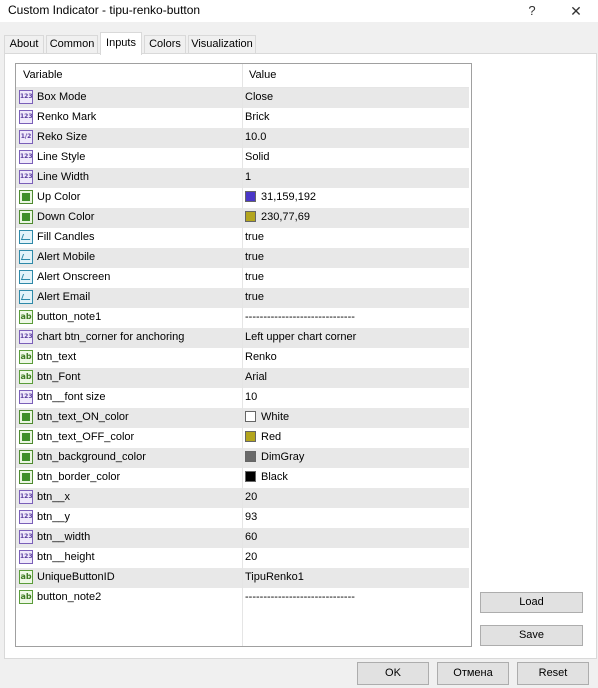 This screenshot has height=688, width=598. Describe the element at coordinates (24, 44) in the screenshot. I see `tab-about: About` at that location.